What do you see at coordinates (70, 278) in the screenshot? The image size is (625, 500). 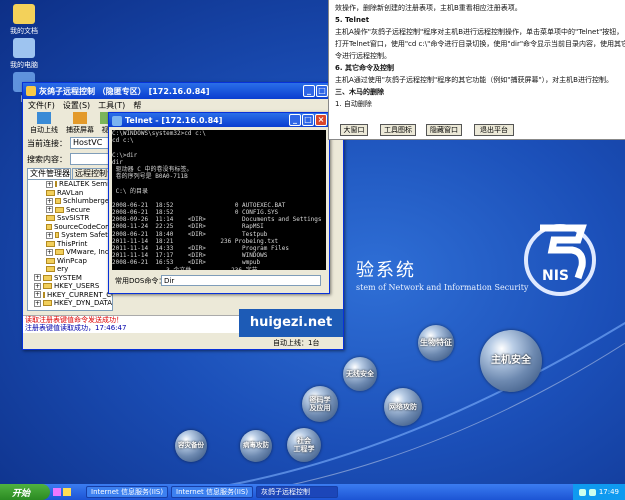 I see `tree-item: + SYSTEM` at bounding box center [70, 278].